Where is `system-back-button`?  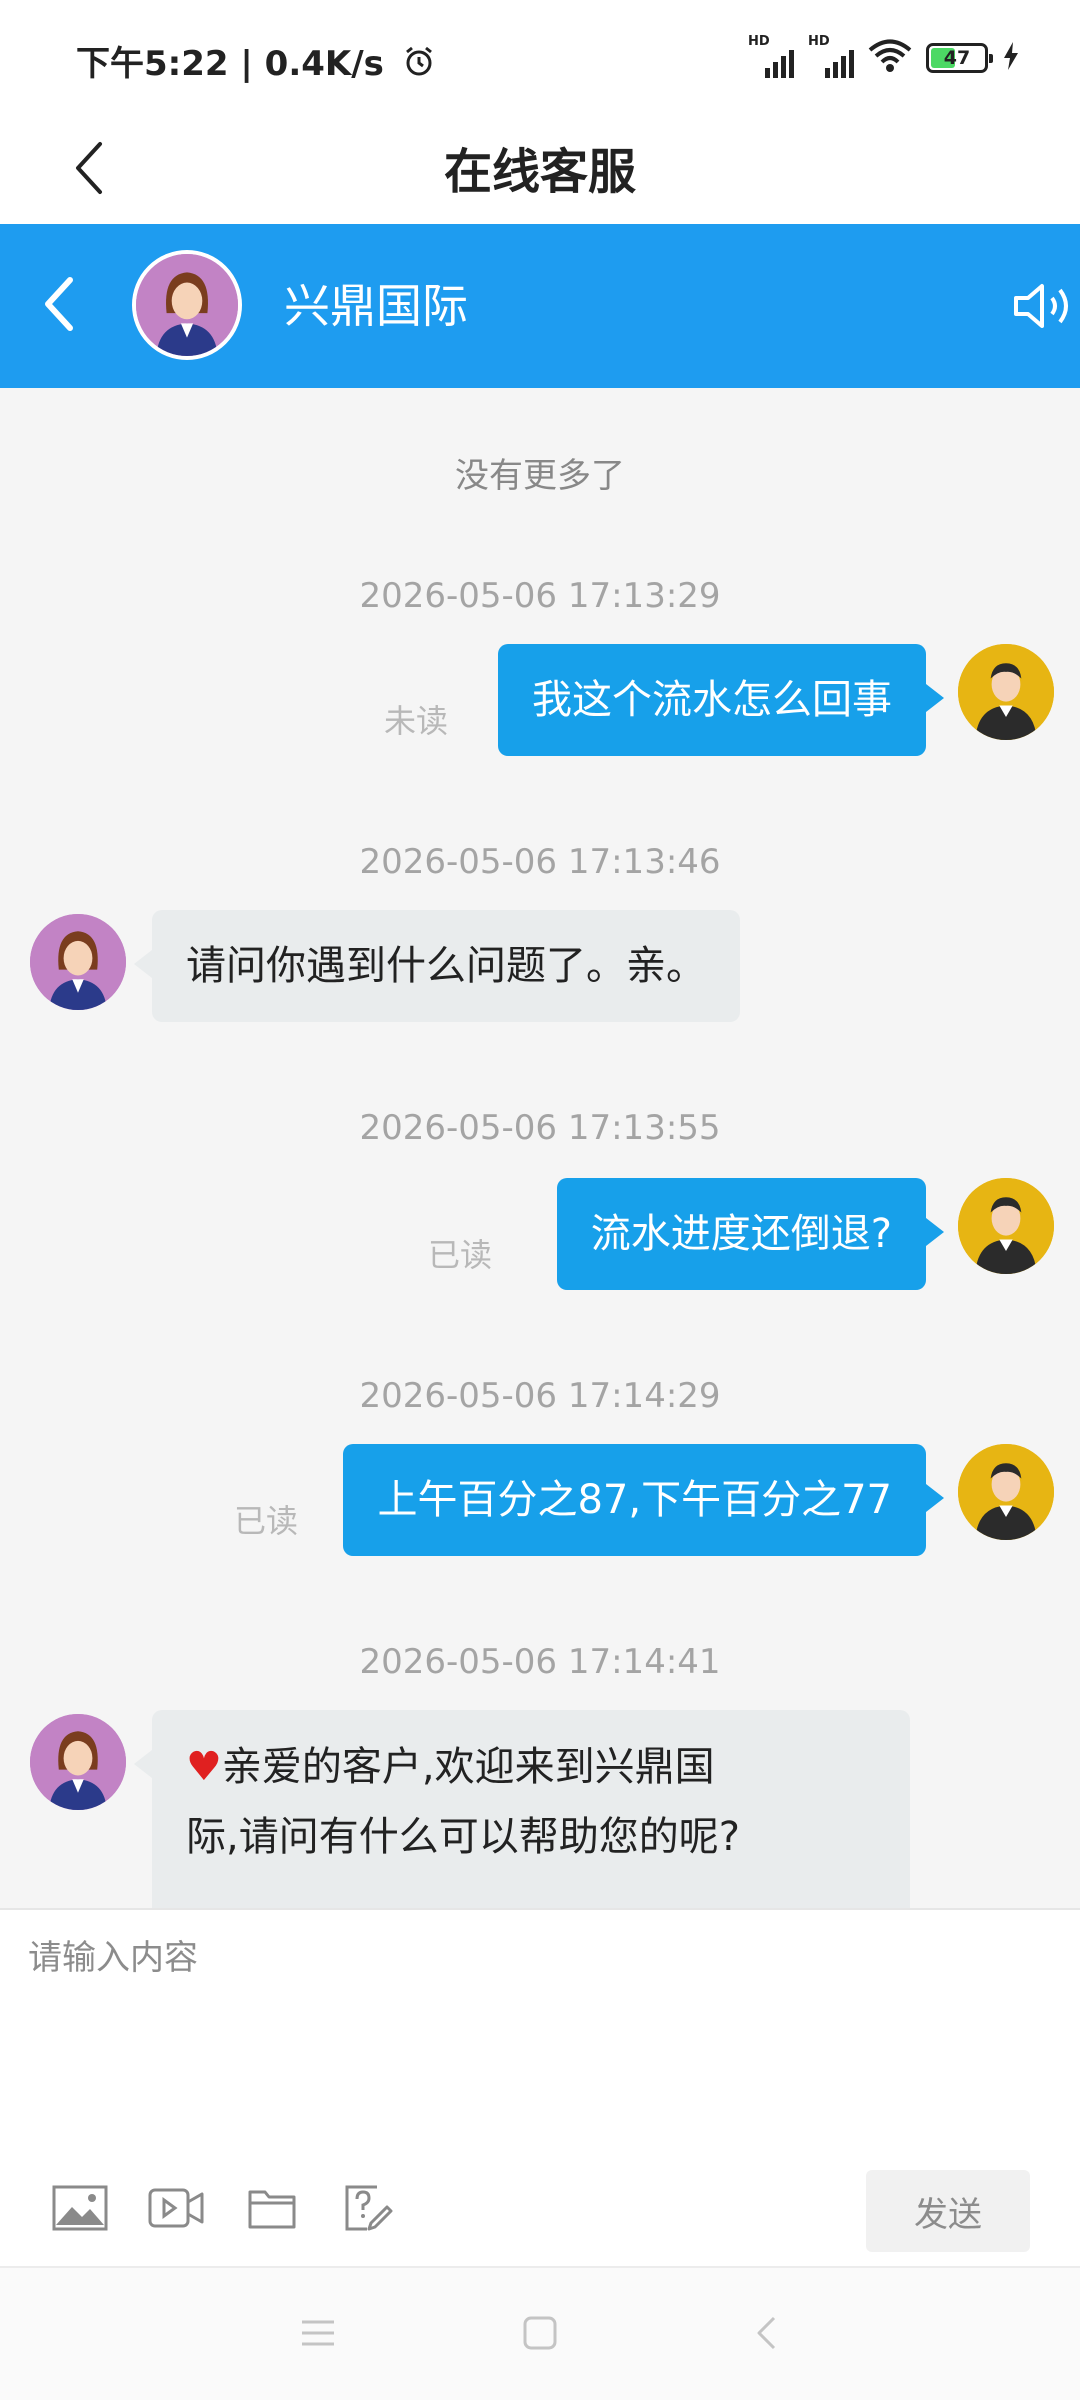
system-back-button is located at coordinates (766, 2335).